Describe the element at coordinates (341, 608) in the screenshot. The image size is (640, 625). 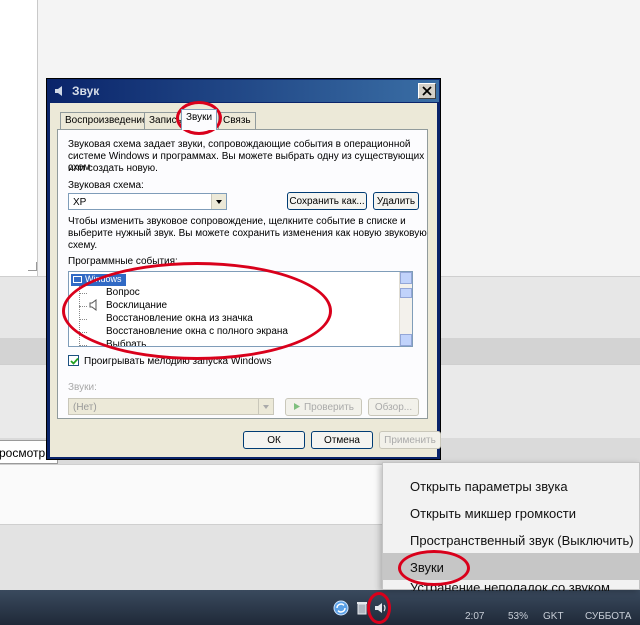
I see `sync-icon` at that location.